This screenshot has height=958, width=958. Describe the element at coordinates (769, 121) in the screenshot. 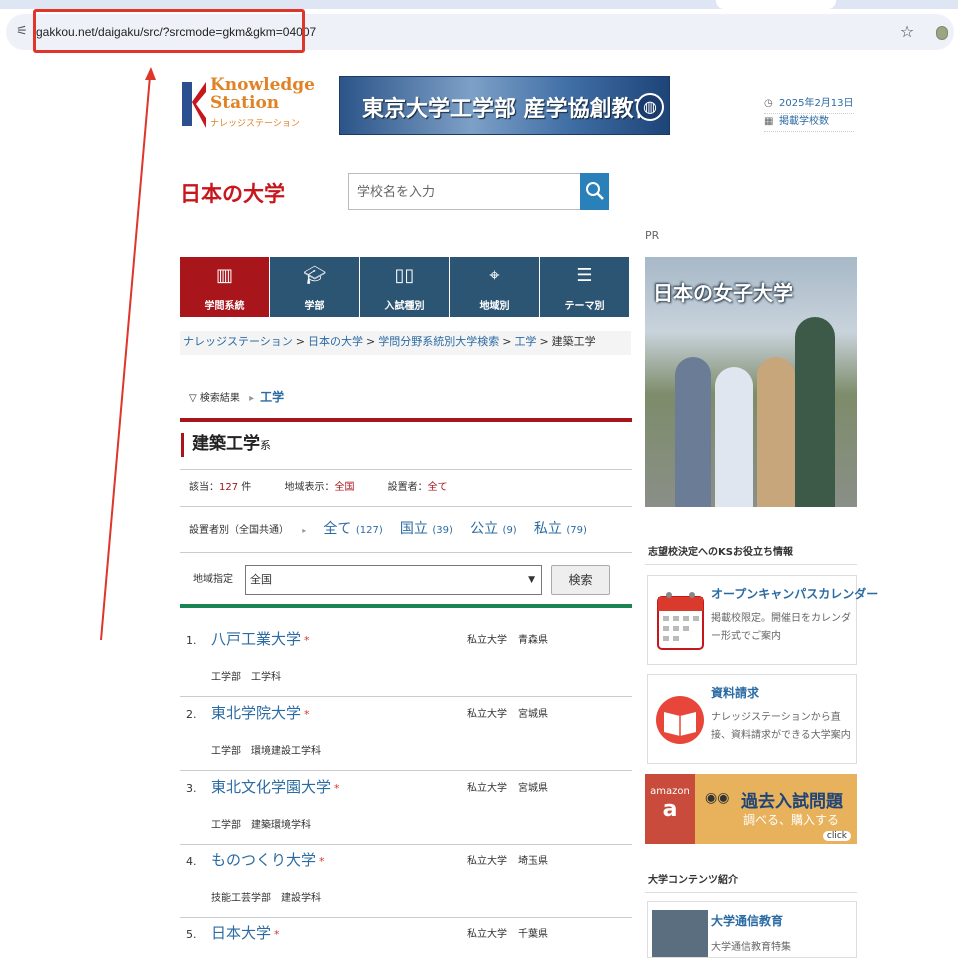

I see `chart-icon: ▦` at that location.